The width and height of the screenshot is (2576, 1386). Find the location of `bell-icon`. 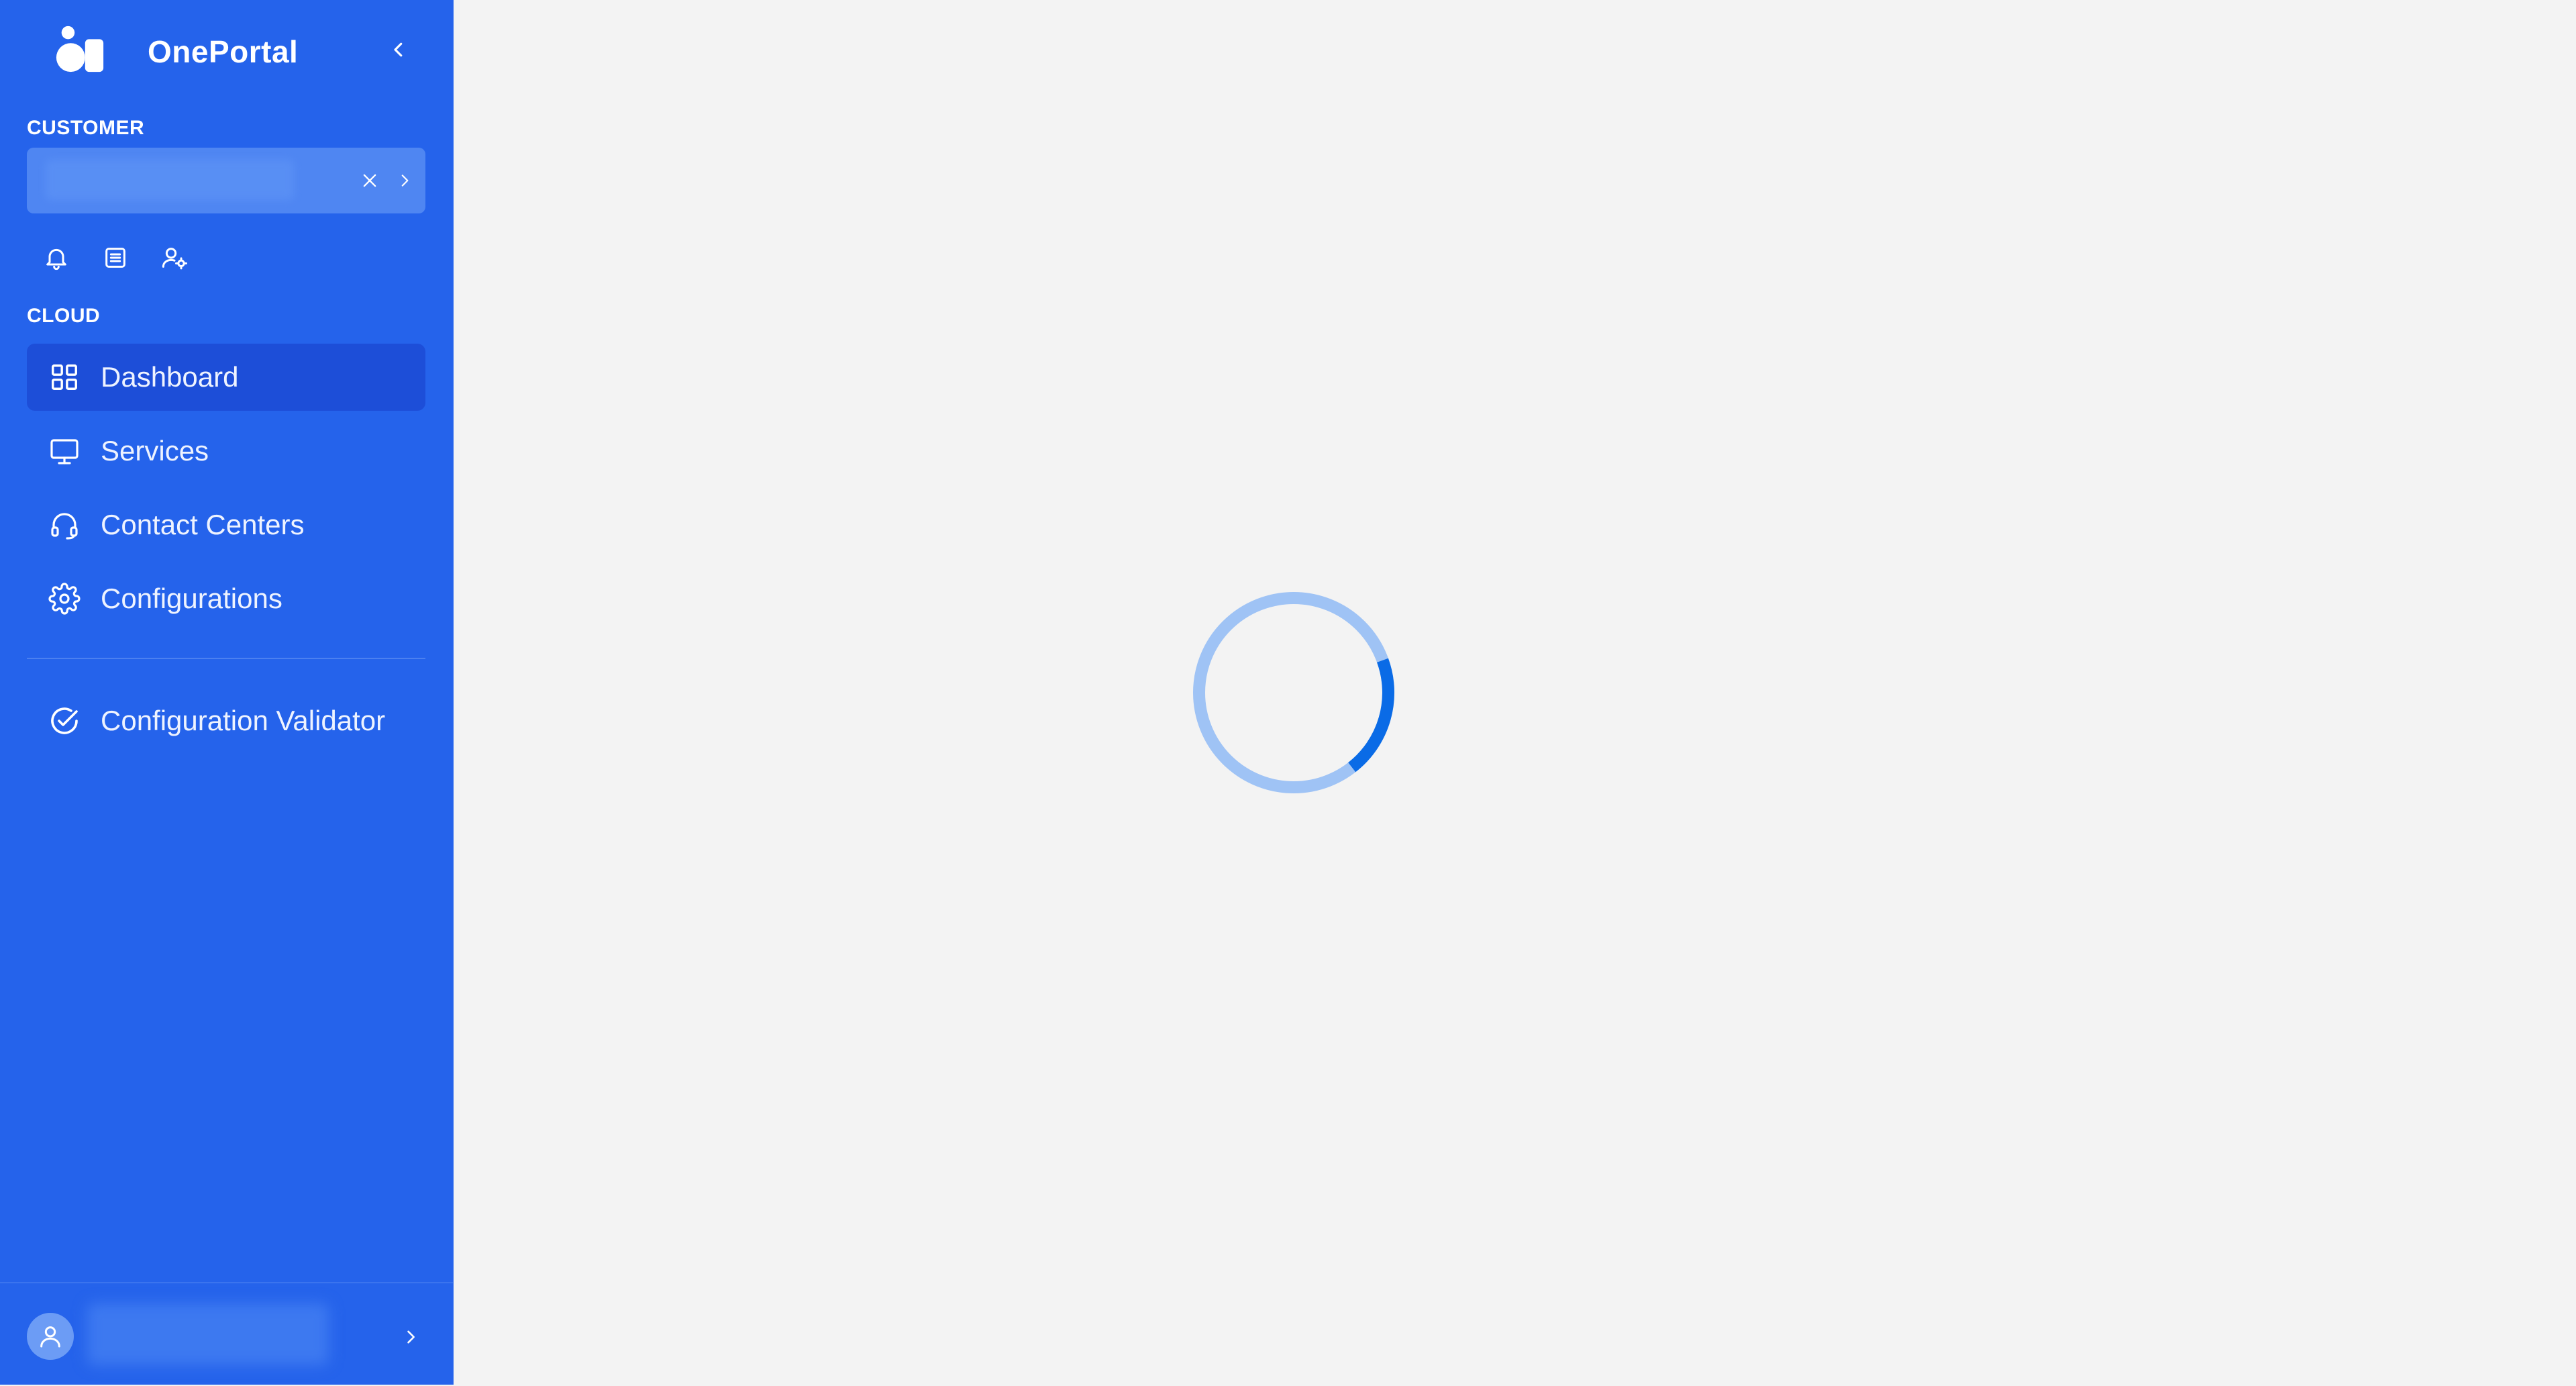

bell-icon is located at coordinates (56, 259).